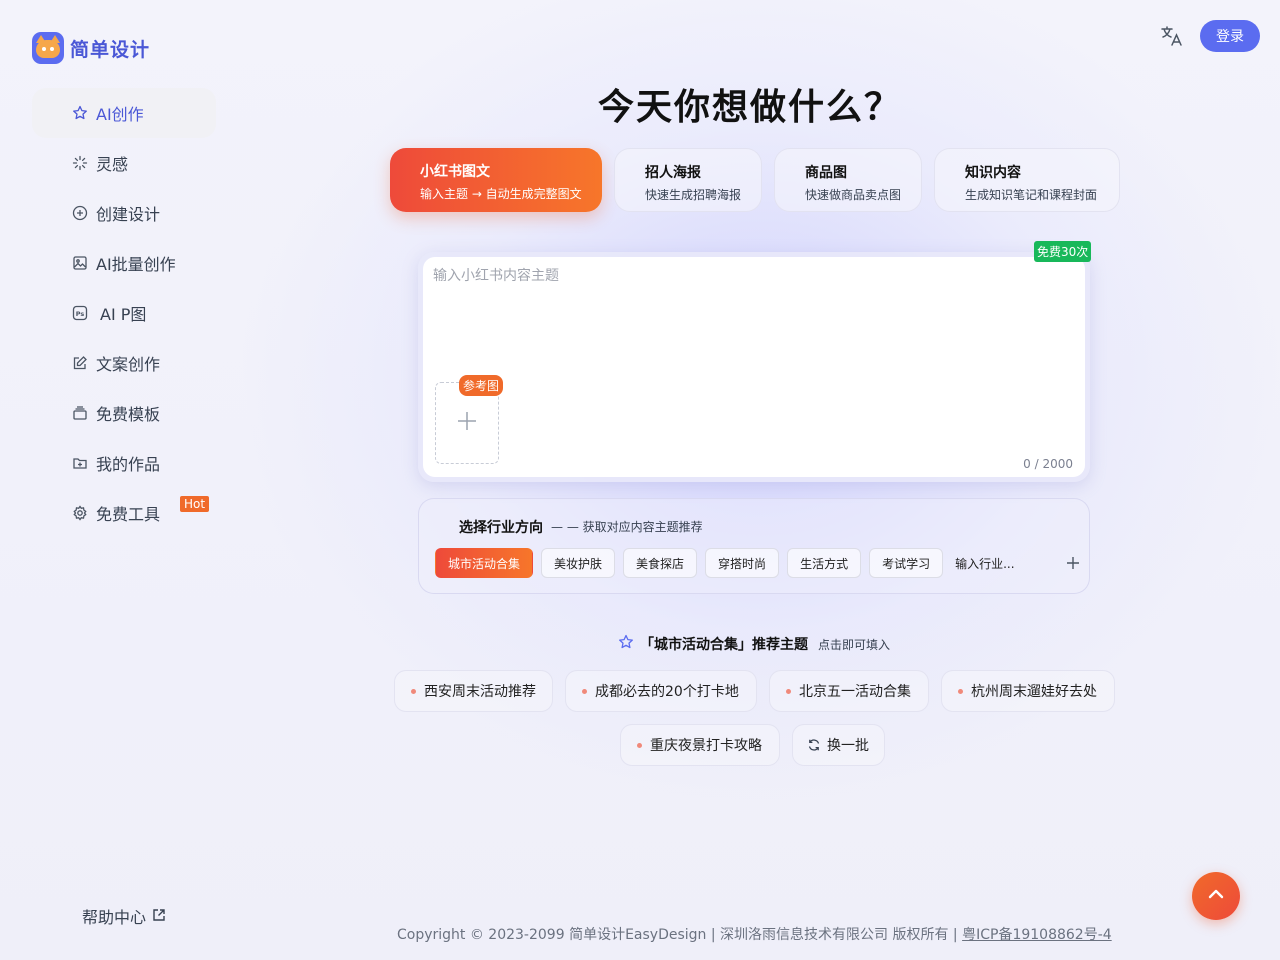  Describe the element at coordinates (128, 414) in the screenshot. I see `sidebar-item-label: 免费模板` at that location.